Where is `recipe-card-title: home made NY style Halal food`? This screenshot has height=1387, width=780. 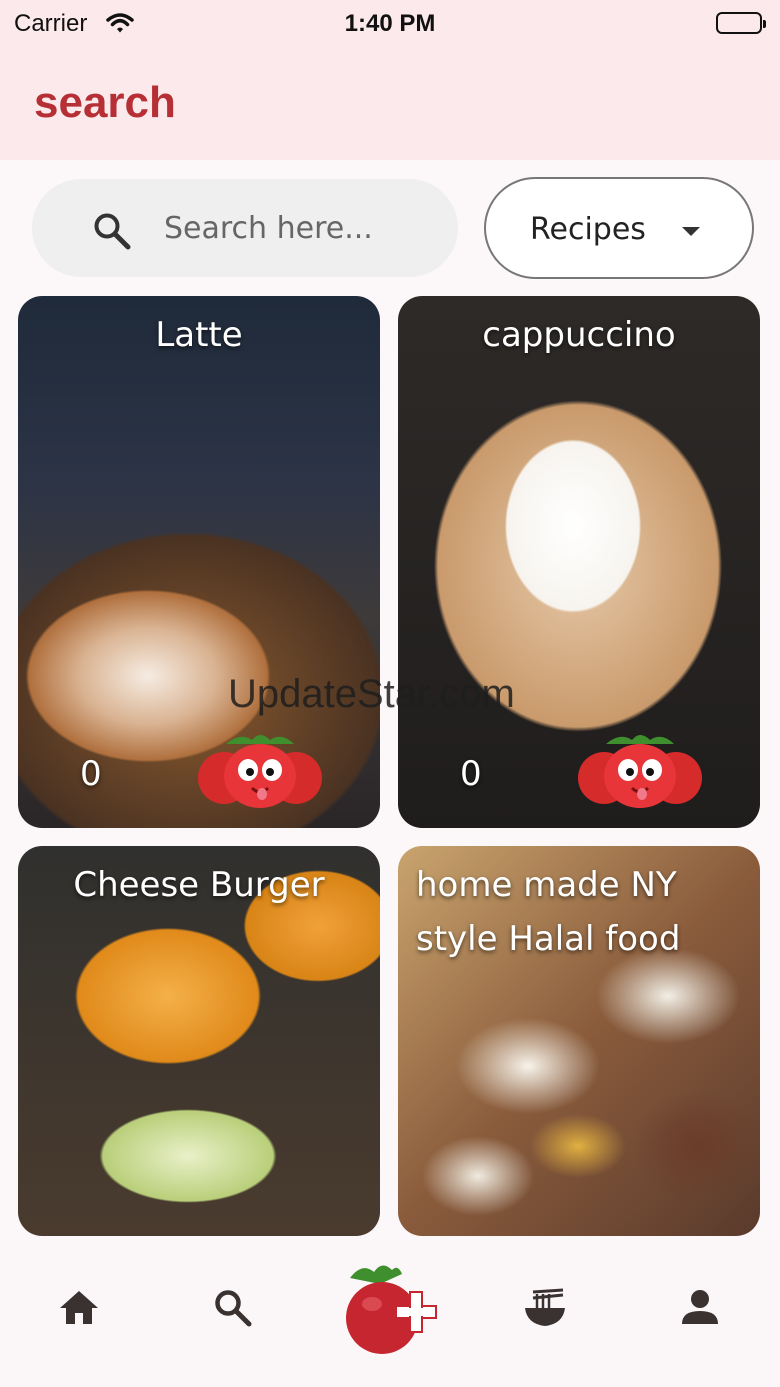
recipe-card-title: home made NY style Halal food is located at coordinates (548, 912).